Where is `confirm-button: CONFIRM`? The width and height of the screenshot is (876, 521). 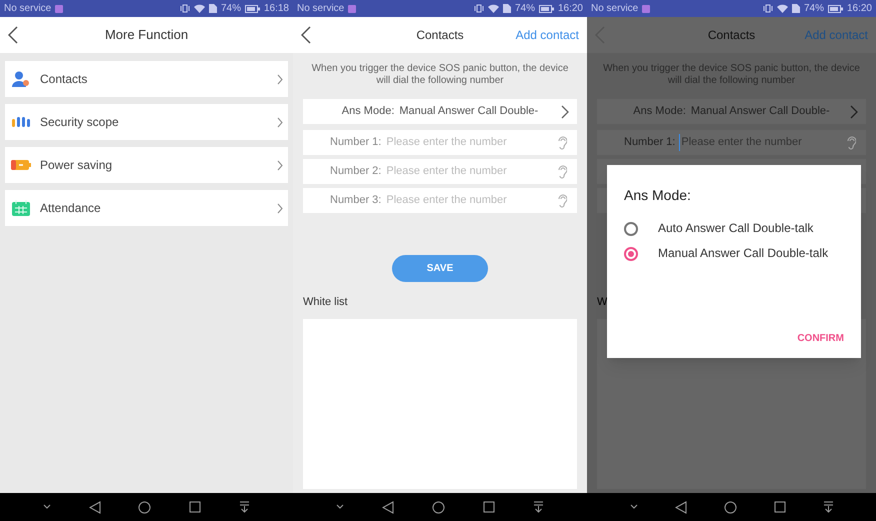
confirm-button: CONFIRM is located at coordinates (820, 338).